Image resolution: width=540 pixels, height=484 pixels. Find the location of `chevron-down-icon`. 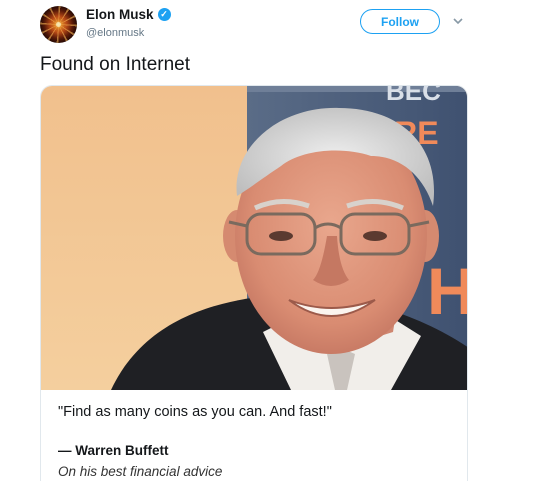

chevron-down-icon is located at coordinates (458, 21).